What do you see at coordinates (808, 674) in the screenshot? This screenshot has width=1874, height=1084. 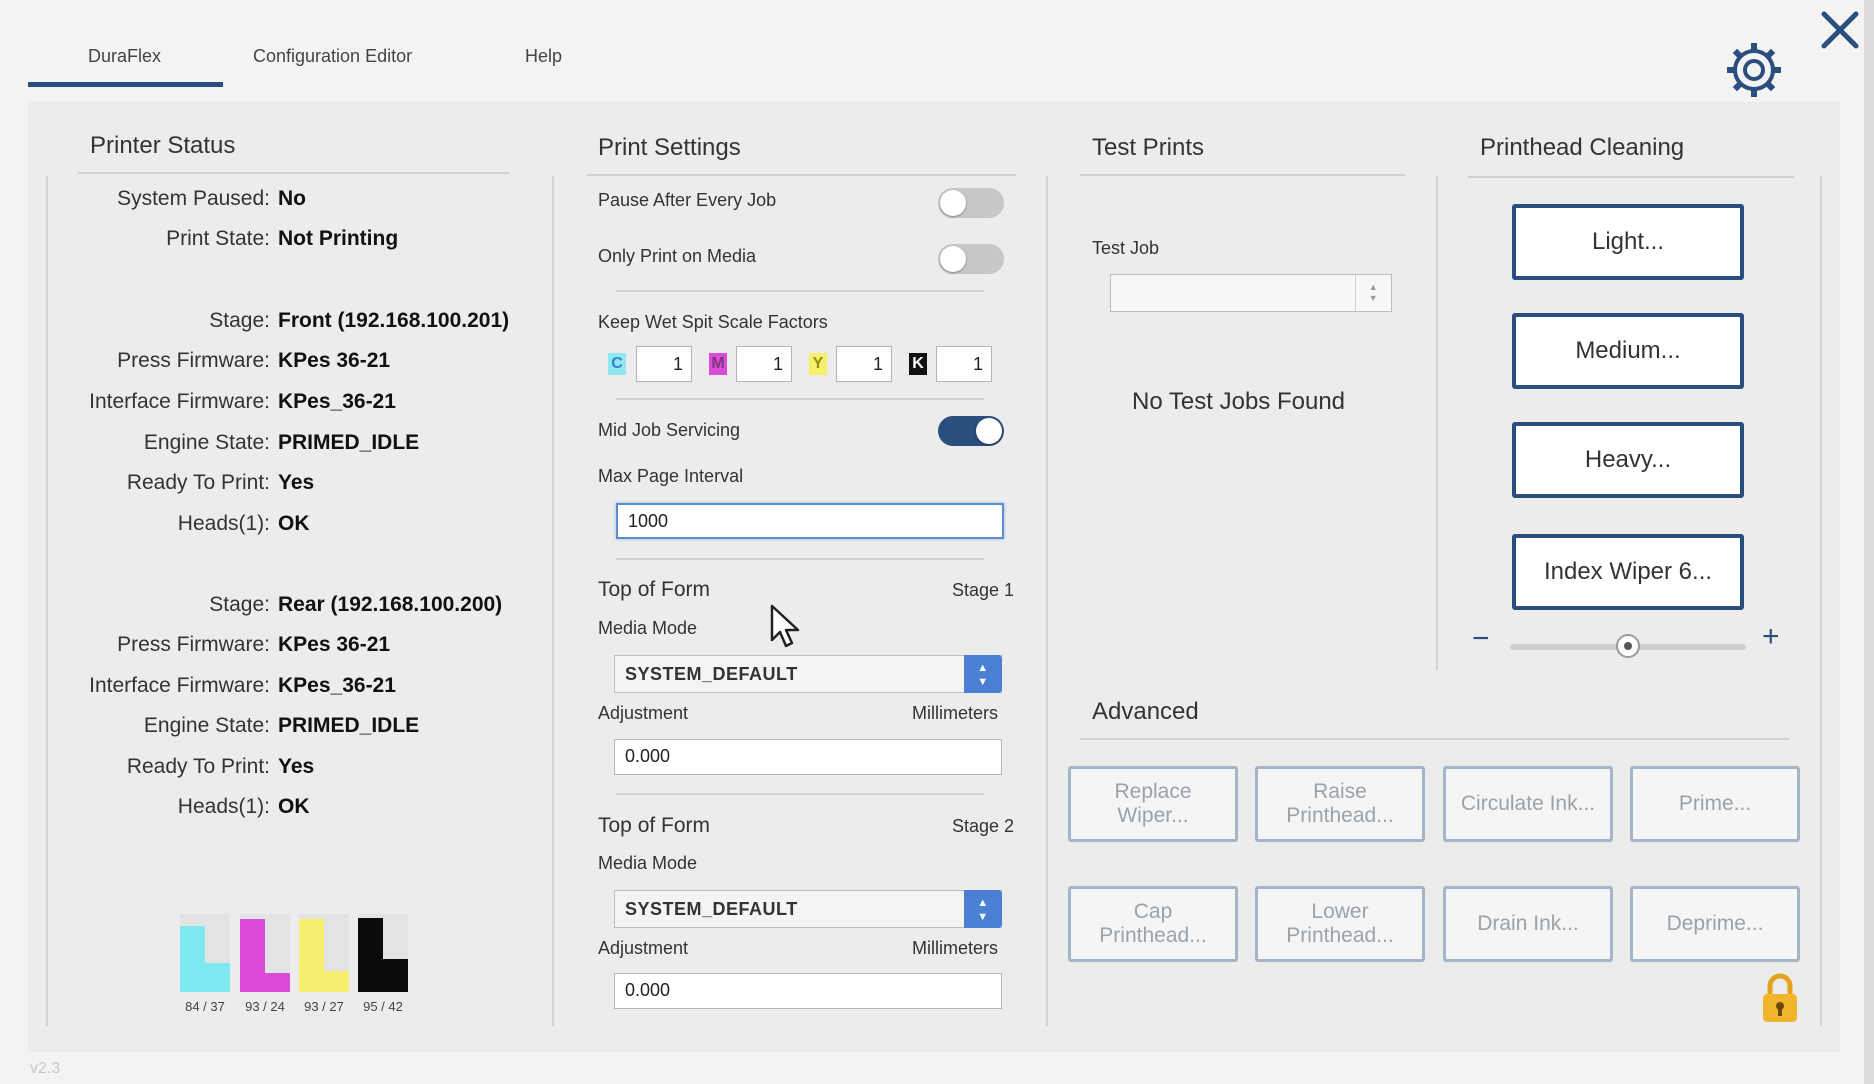 I see `media-mode-select-stage-1: SYSTEM_DEFAULT ▲ ▼` at bounding box center [808, 674].